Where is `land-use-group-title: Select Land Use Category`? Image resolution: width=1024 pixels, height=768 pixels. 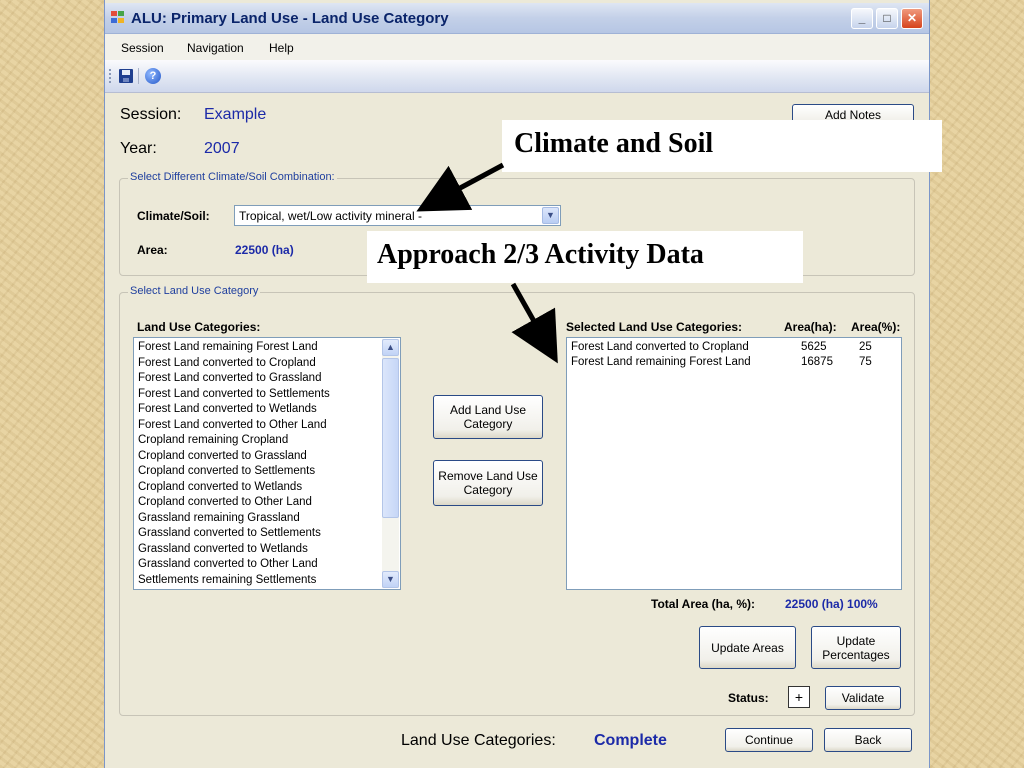 land-use-group-title: Select Land Use Category is located at coordinates (194, 291).